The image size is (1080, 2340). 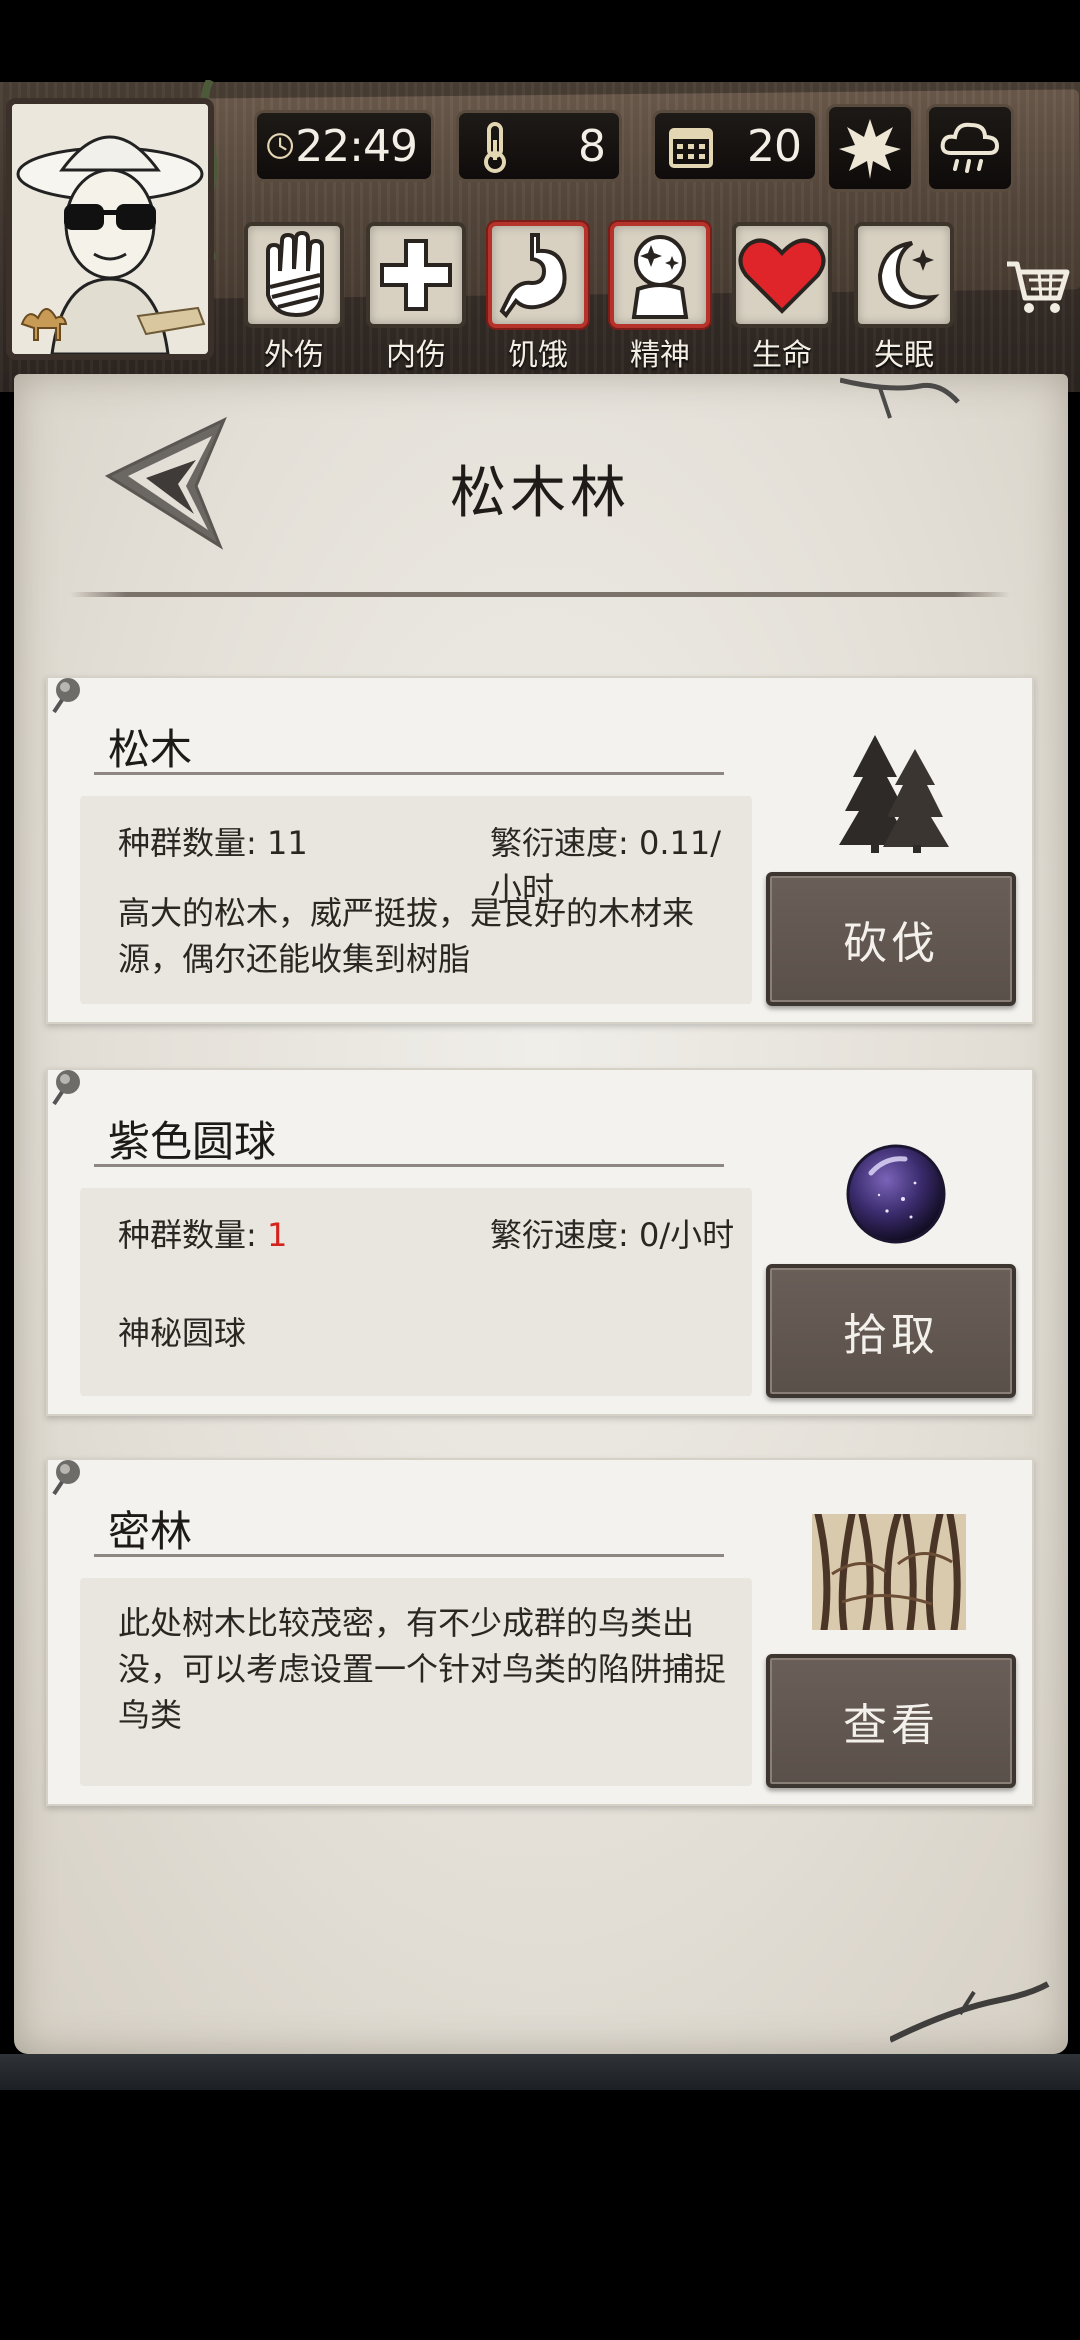 I want to click on resource-description: 高大的松木，威严挺拔，是良好的木材来源，偶尔还能收集到树脂, so click(x=406, y=936).